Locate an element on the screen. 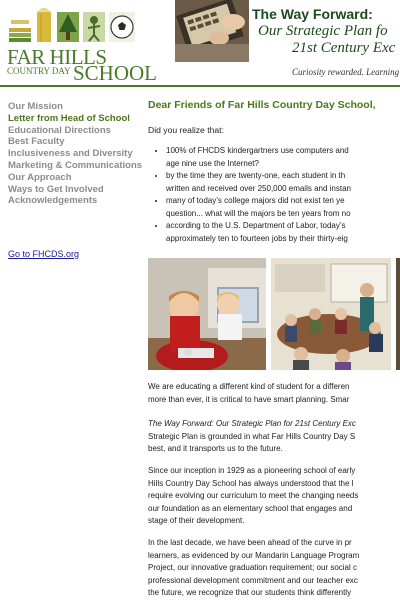  logo-icons is located at coordinates (72, 25).